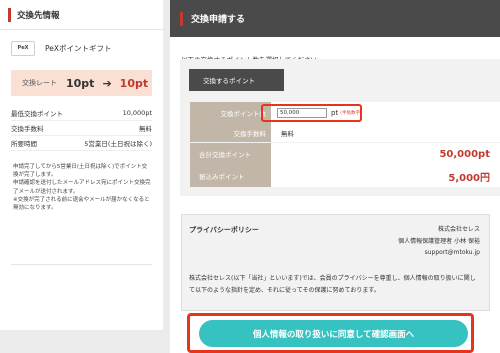  I want to click on form-tab-label: 交換するポイント, so click(236, 80).